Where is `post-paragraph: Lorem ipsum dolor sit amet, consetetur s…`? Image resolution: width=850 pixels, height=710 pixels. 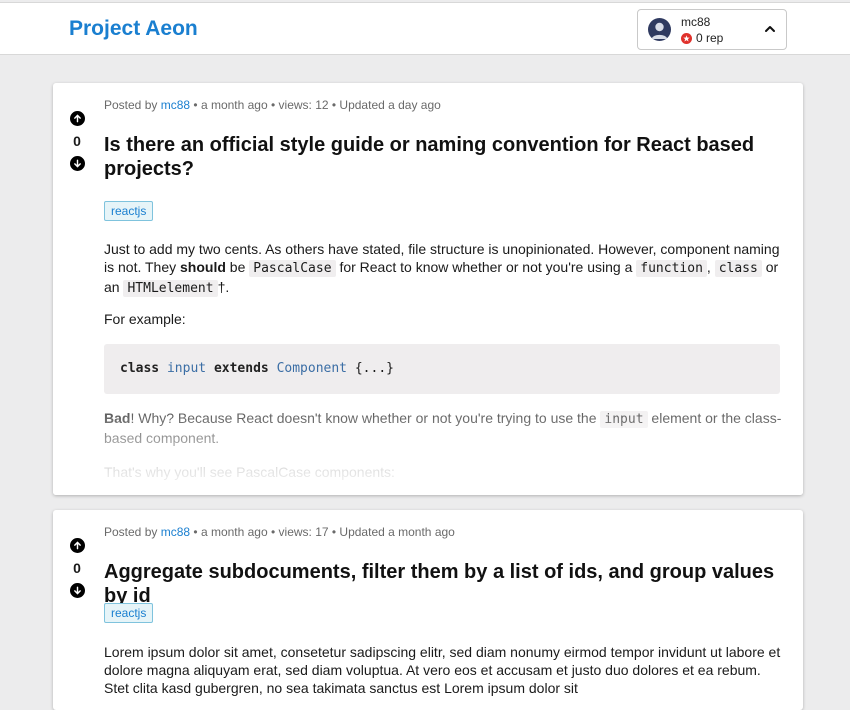
post-paragraph: Lorem ipsum dolor sit amet, consetetur s… is located at coordinates (442, 670).